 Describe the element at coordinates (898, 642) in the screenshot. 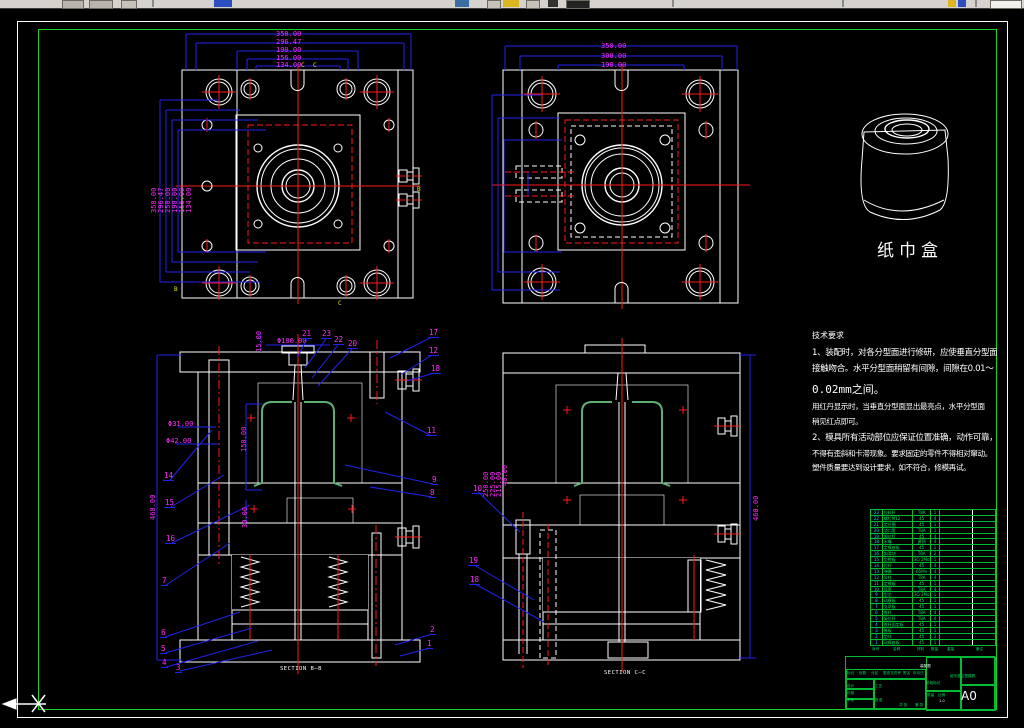

I see `parts-table-cell: 动模座板` at that location.